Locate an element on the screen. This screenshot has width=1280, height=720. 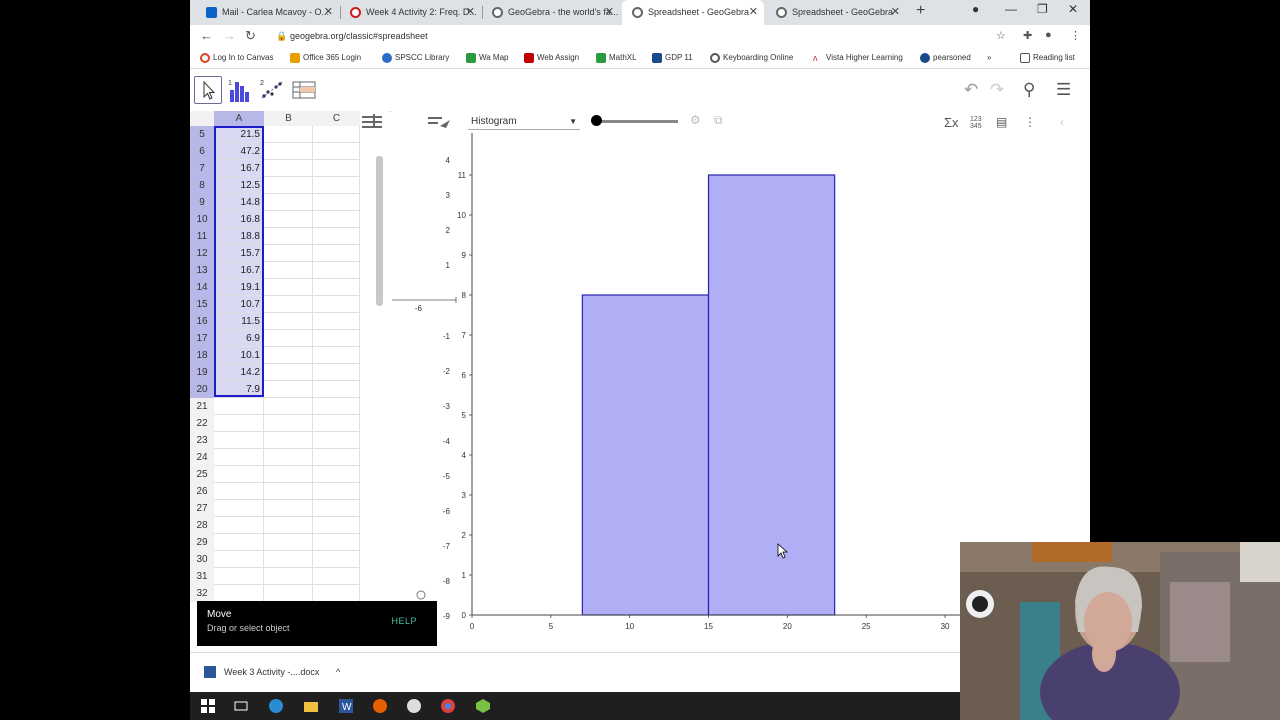
bookmark-gdp: GDP 11 is located at coordinates (672, 58).